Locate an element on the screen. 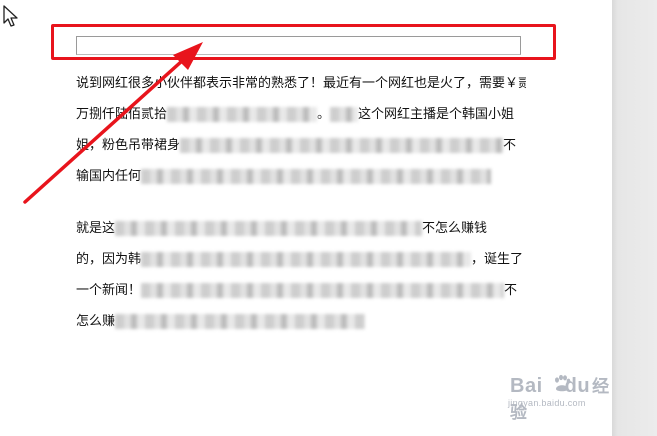 Image resolution: width=657 pixels, height=436 pixels. paragraph-1-line-2: 万捌仟陆佰贰拾。这个网红主播是个韩国小姐 is located at coordinates (295, 114).